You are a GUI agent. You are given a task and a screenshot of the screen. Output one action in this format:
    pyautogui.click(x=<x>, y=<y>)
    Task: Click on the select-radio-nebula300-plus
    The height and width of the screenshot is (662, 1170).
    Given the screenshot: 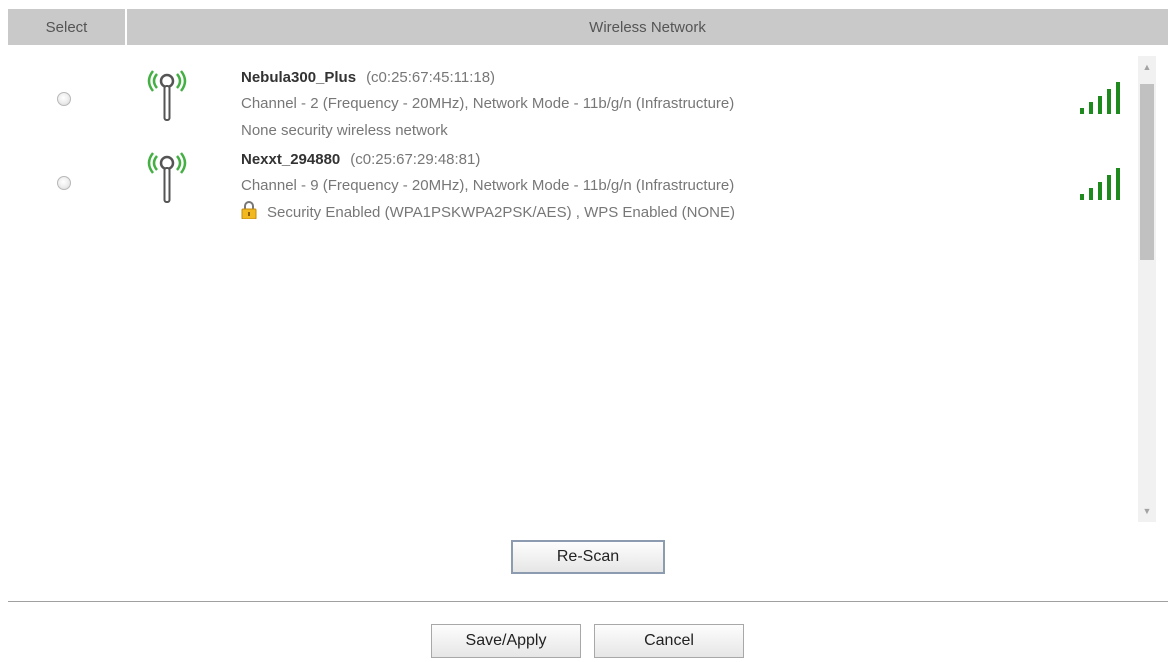 What is the action you would take?
    pyautogui.click(x=64, y=99)
    